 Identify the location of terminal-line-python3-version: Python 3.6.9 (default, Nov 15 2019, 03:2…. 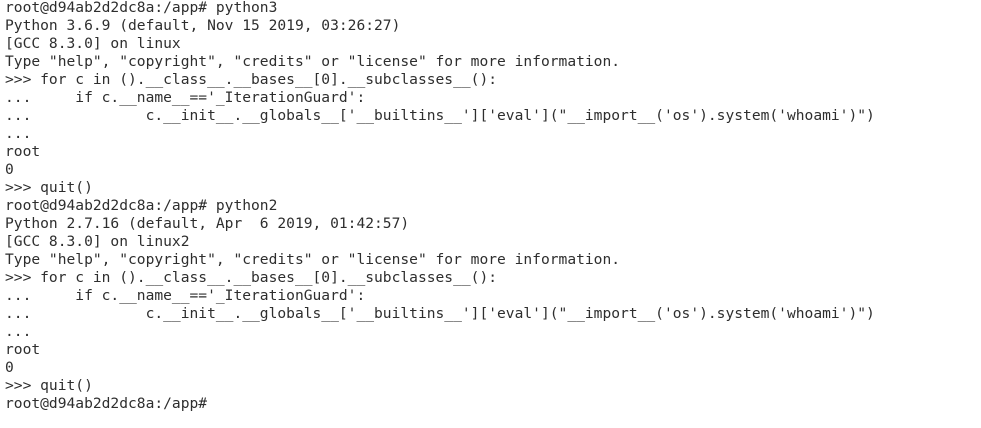
(203, 25).